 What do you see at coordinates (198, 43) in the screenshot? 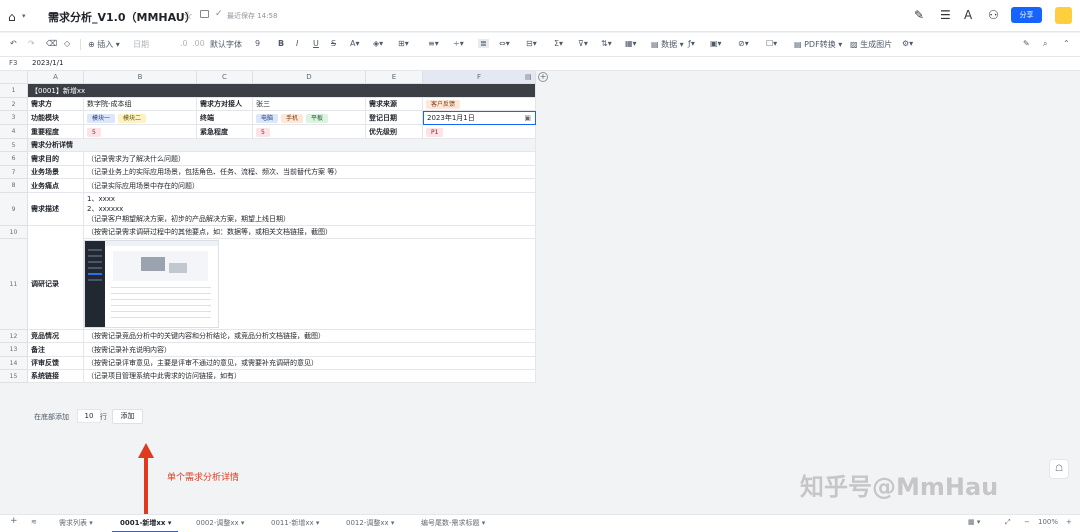
I see `decimal-more-icon: .00` at bounding box center [198, 43].